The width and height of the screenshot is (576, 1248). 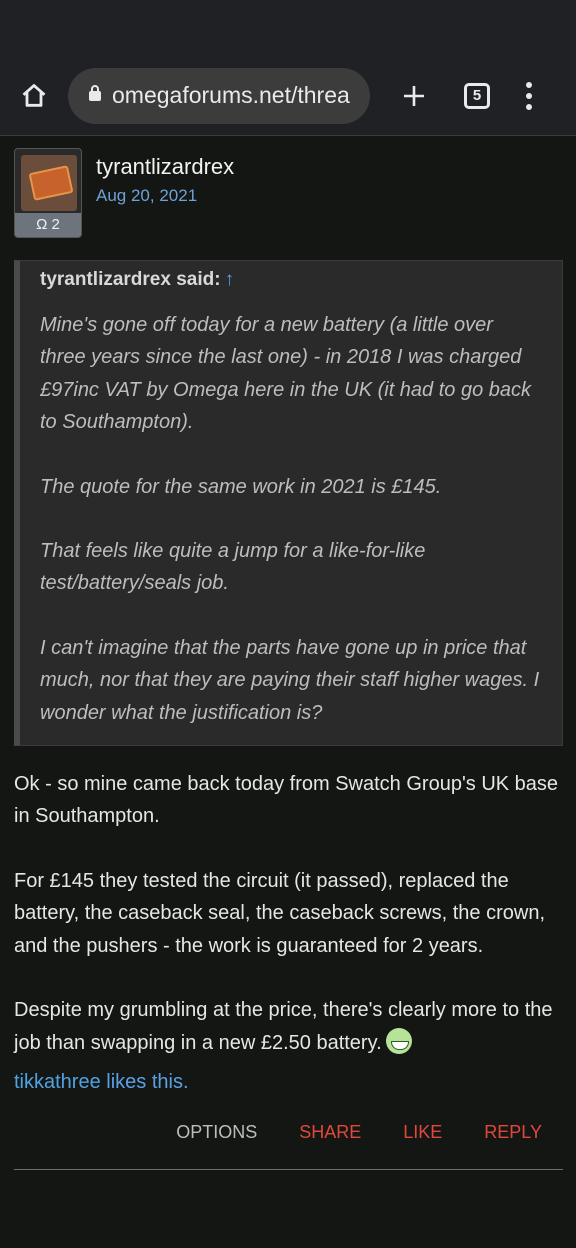 I want to click on post-header: Ω 2 tyrantlizardrex Aug 20, 2021, so click(x=288, y=193).